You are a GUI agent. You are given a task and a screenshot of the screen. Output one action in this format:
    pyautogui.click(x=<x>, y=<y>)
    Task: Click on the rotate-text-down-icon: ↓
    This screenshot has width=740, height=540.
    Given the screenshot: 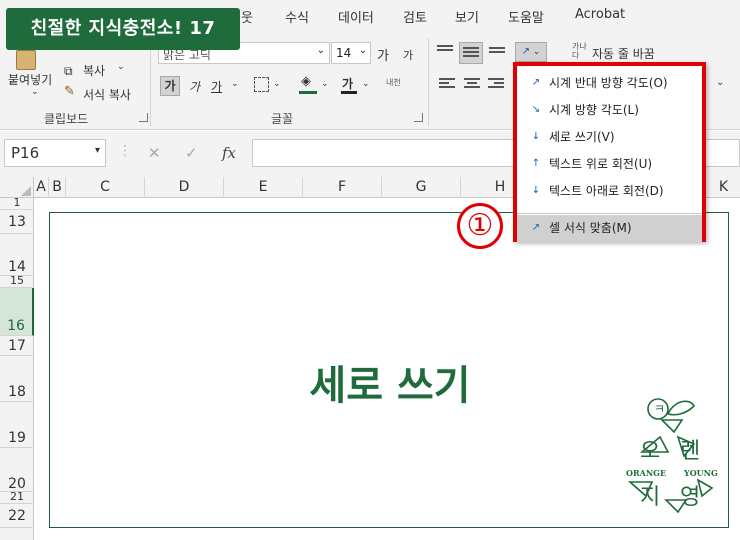 What is the action you would take?
    pyautogui.click(x=536, y=190)
    